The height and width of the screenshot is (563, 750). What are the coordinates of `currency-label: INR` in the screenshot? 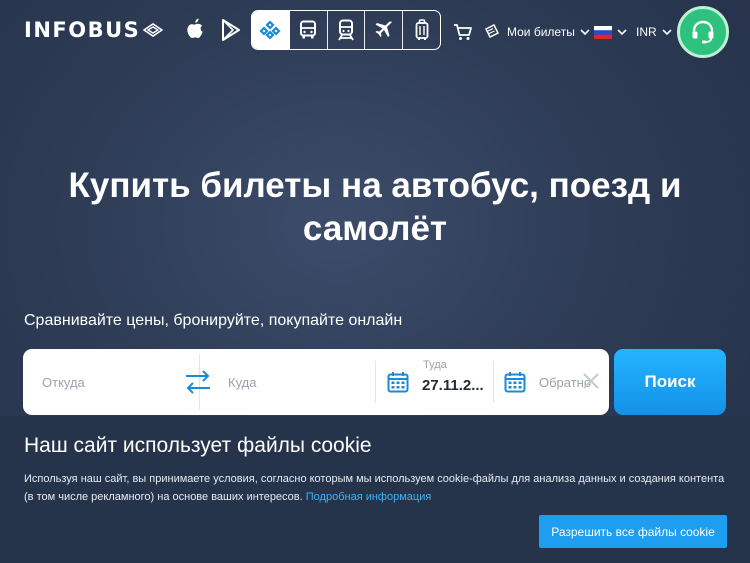 It's located at (646, 32).